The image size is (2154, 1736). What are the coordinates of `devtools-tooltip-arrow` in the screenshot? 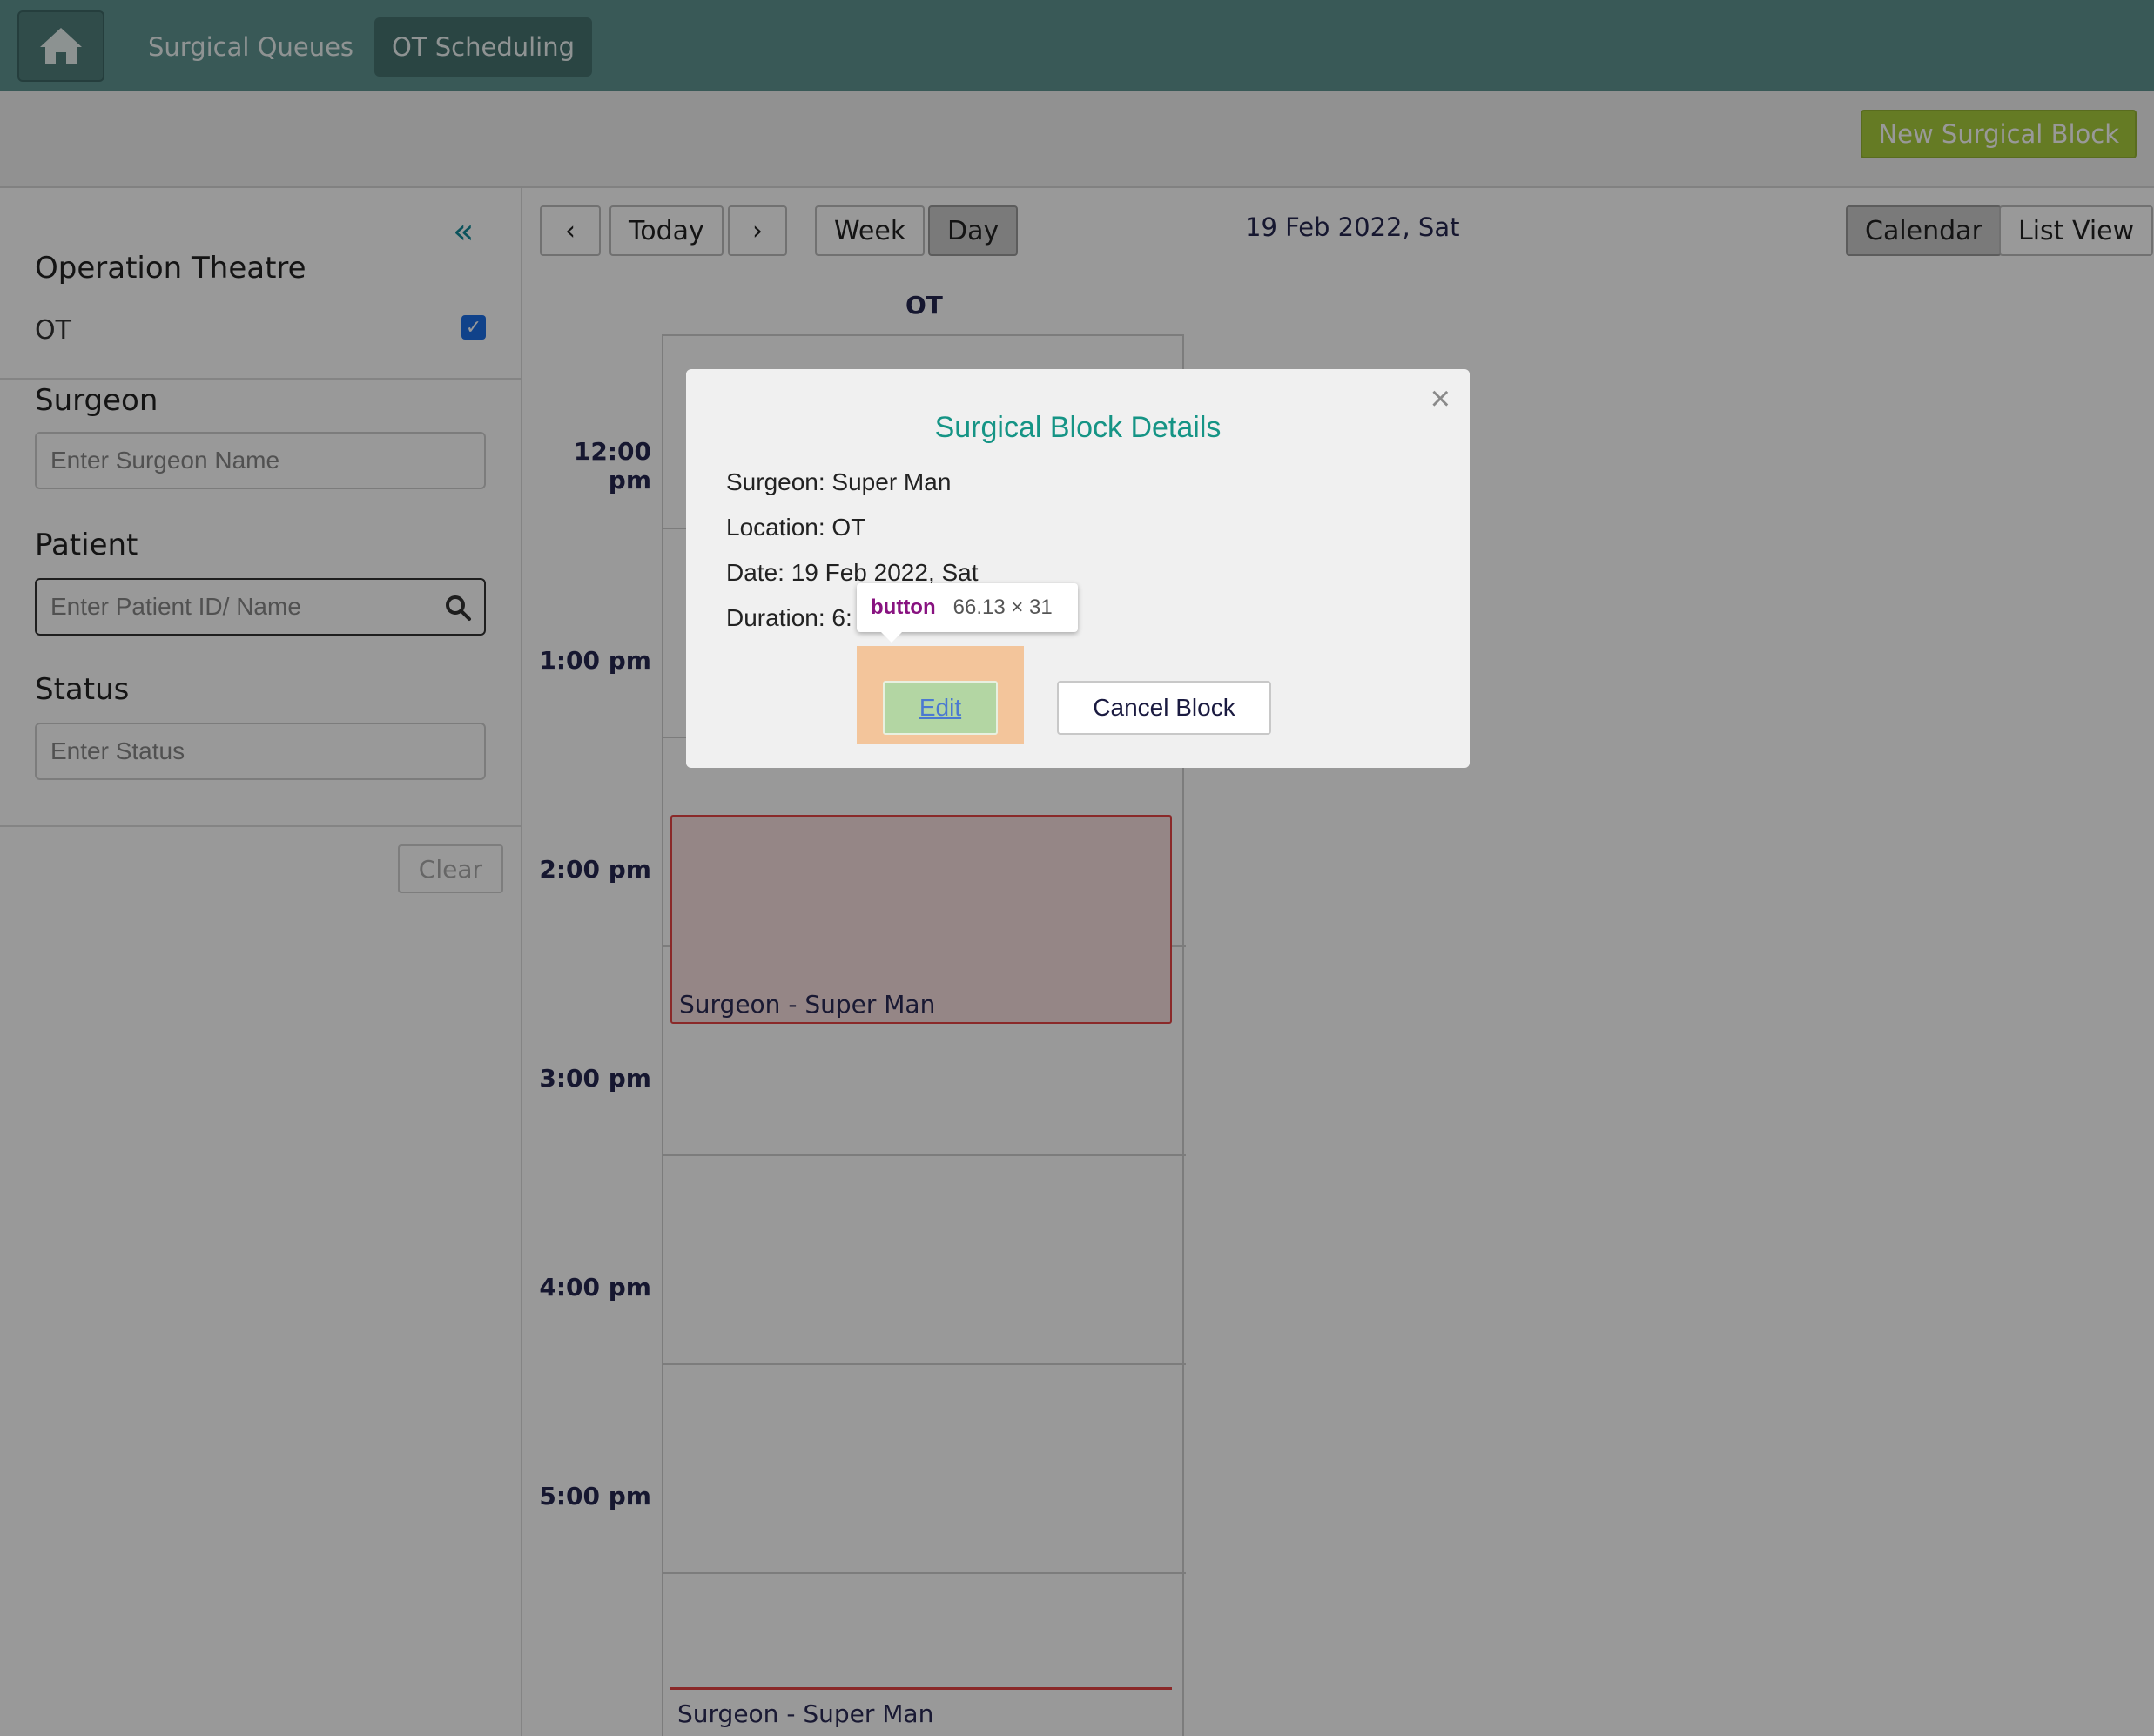 It's located at (891, 636).